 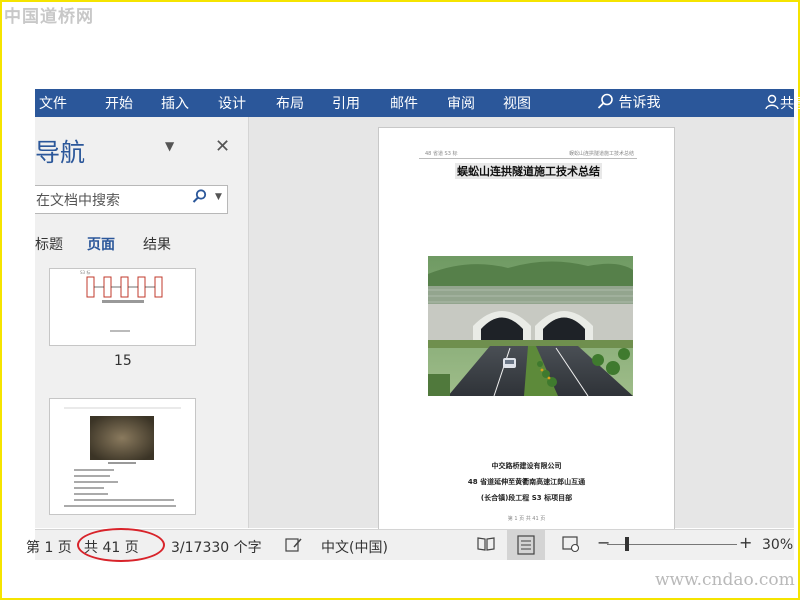 What do you see at coordinates (777, 545) in the screenshot?
I see `zoom-level: 30%` at bounding box center [777, 545].